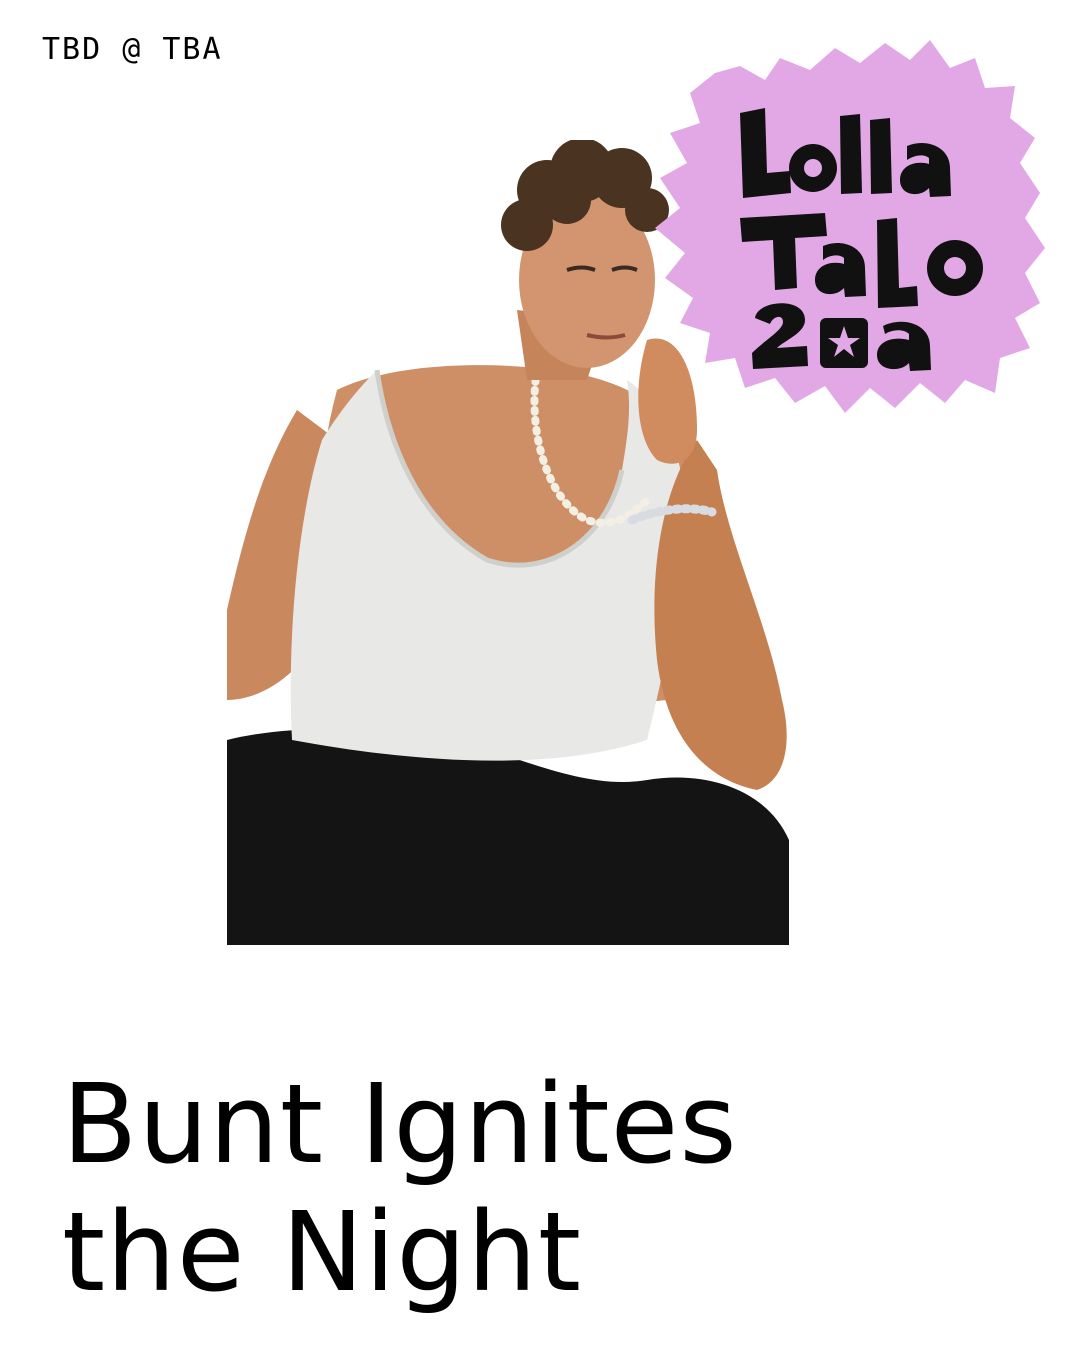 Image resolution: width=1080 pixels, height=1350 pixels. Describe the element at coordinates (850, 226) in the screenshot. I see `festival-badge` at that location.